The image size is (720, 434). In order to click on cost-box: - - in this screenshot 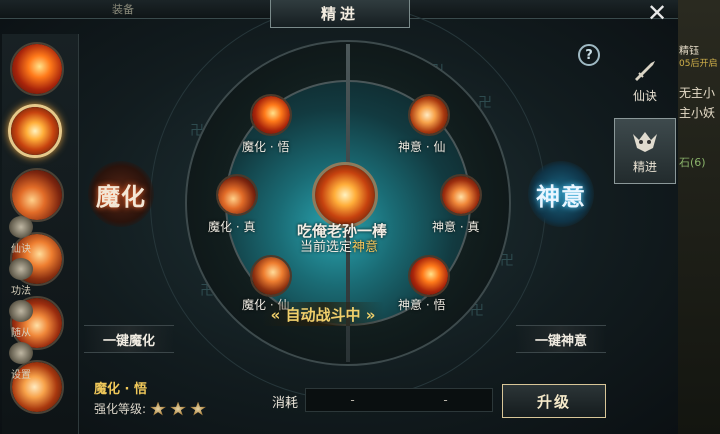, I will do `click(399, 400)`.